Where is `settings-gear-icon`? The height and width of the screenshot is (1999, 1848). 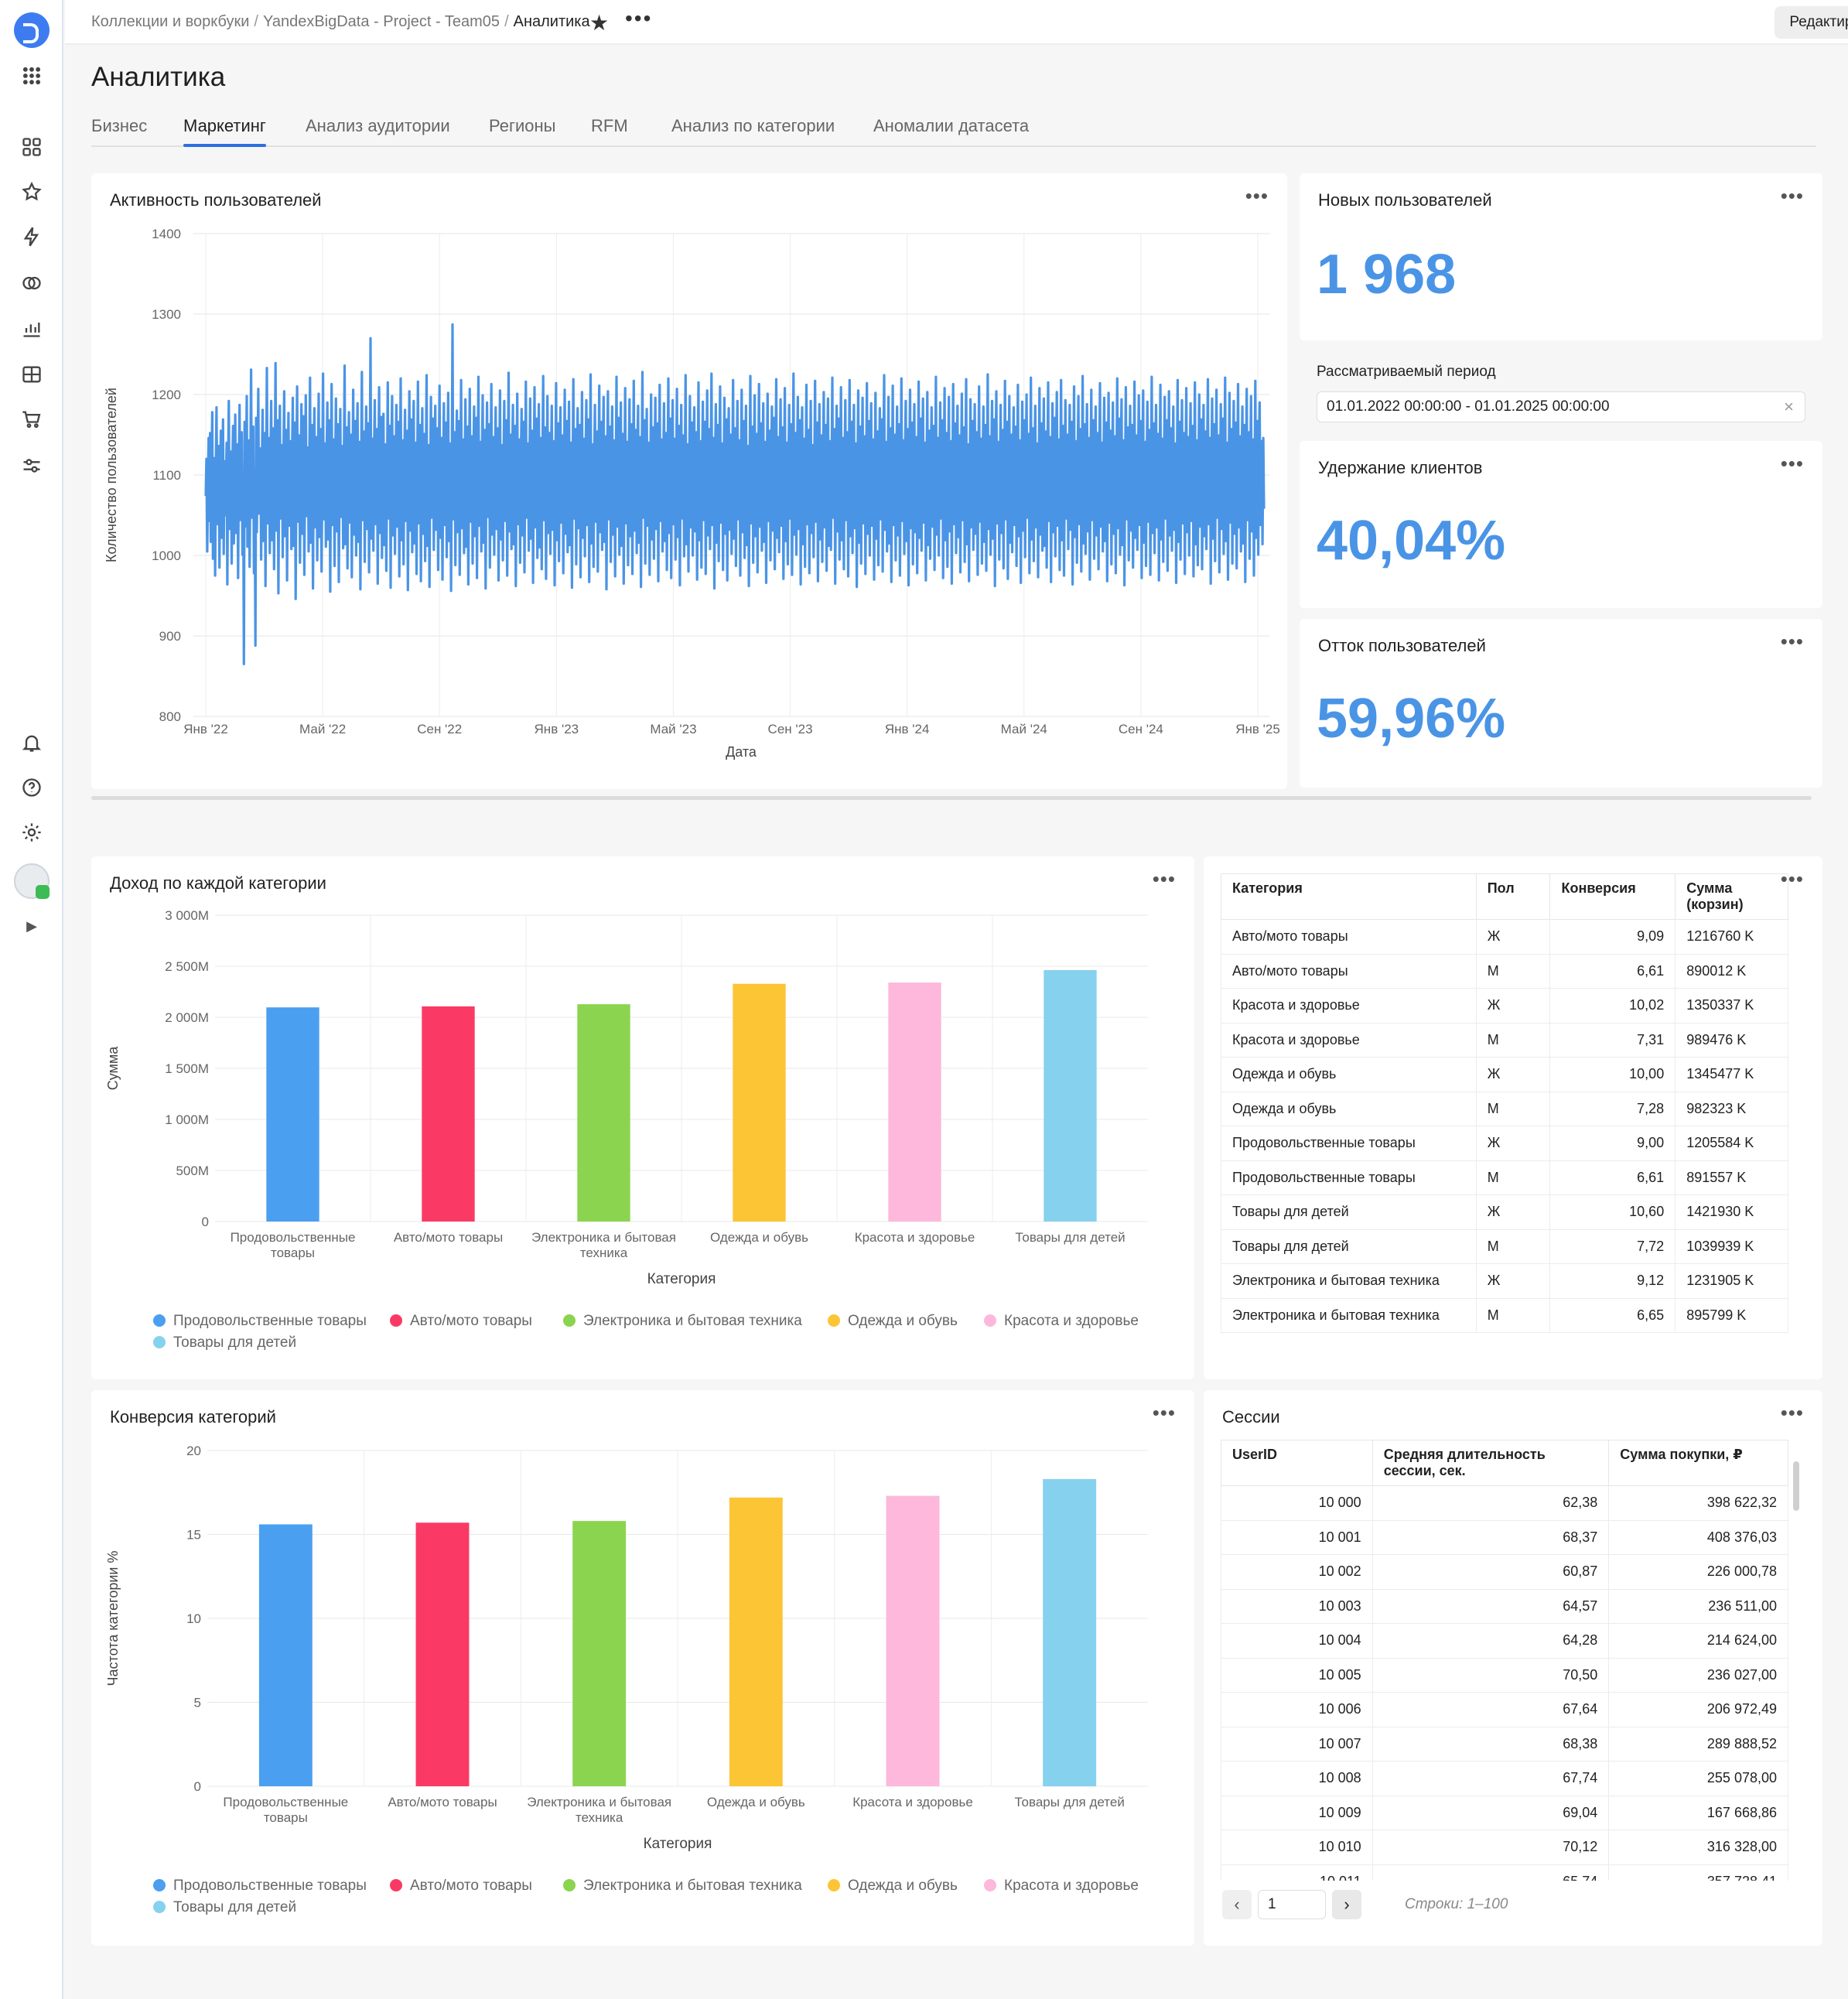
settings-gear-icon is located at coordinates (32, 835).